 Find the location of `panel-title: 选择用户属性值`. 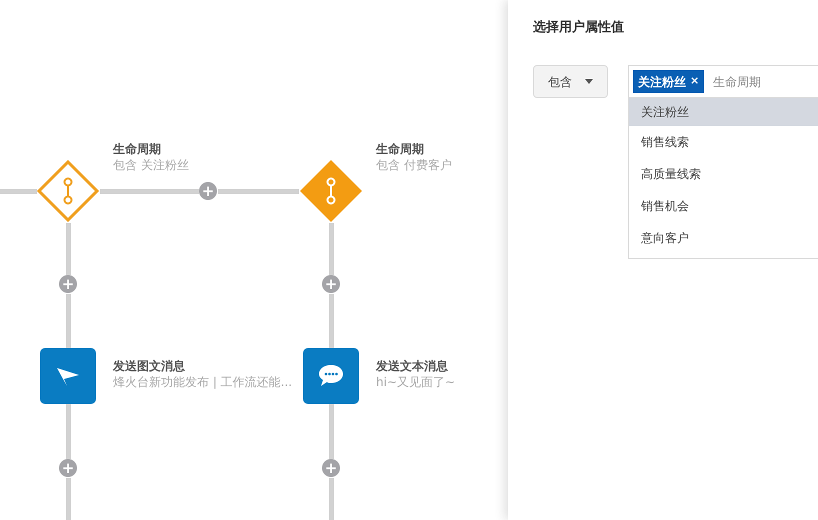

panel-title: 选择用户属性值 is located at coordinates (579, 27).